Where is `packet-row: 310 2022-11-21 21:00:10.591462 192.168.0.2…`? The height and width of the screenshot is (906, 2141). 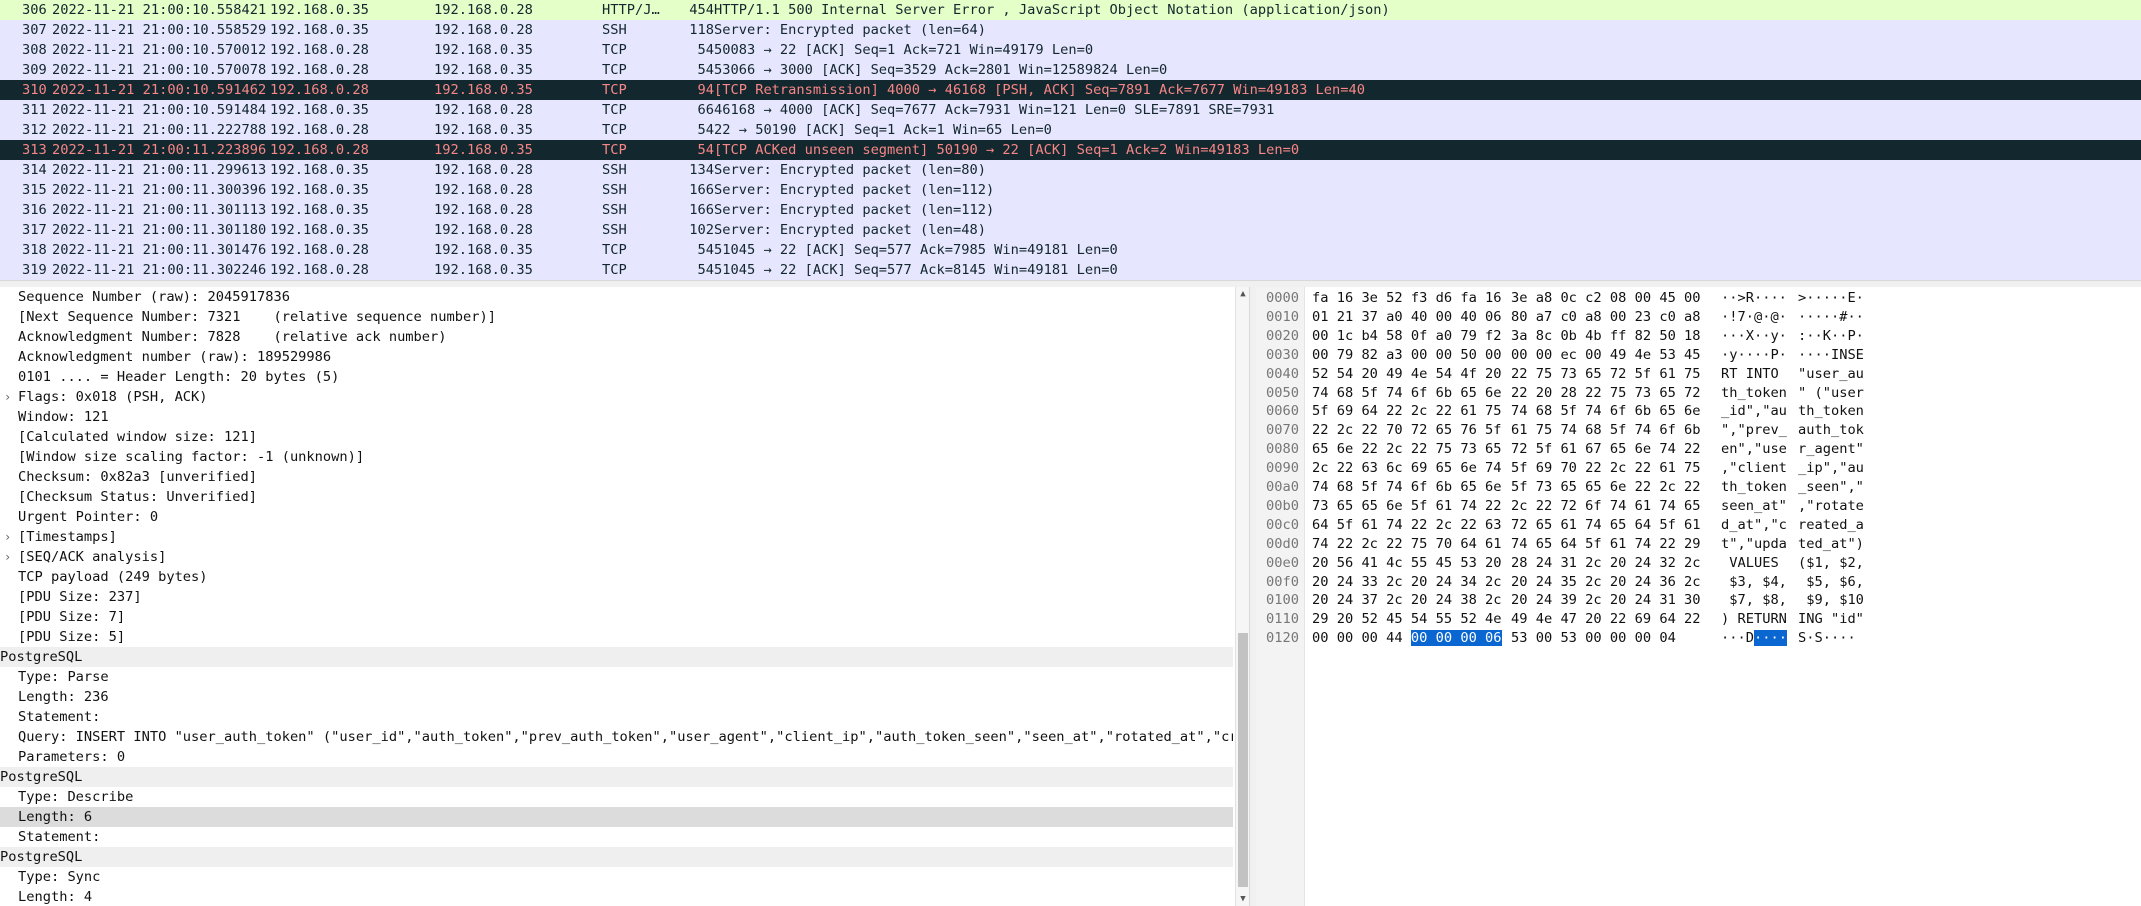 packet-row: 310 2022-11-21 21:00:10.591462 192.168.0.2… is located at coordinates (1070, 90).